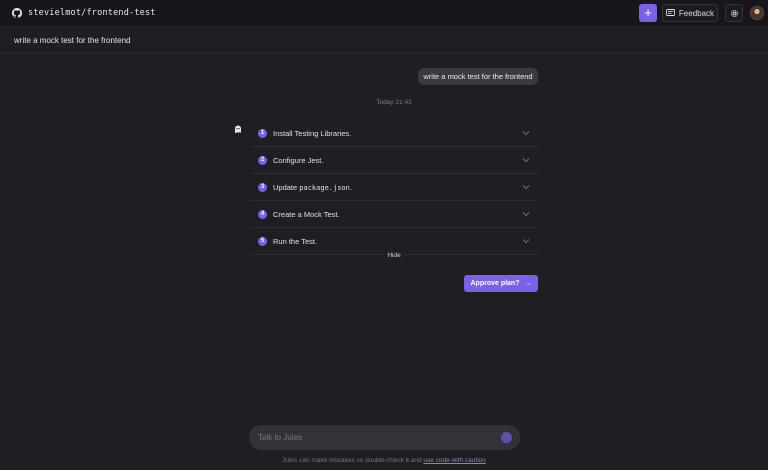  Describe the element at coordinates (312, 133) in the screenshot. I see `step-label: Install Testing Libraries.` at that location.